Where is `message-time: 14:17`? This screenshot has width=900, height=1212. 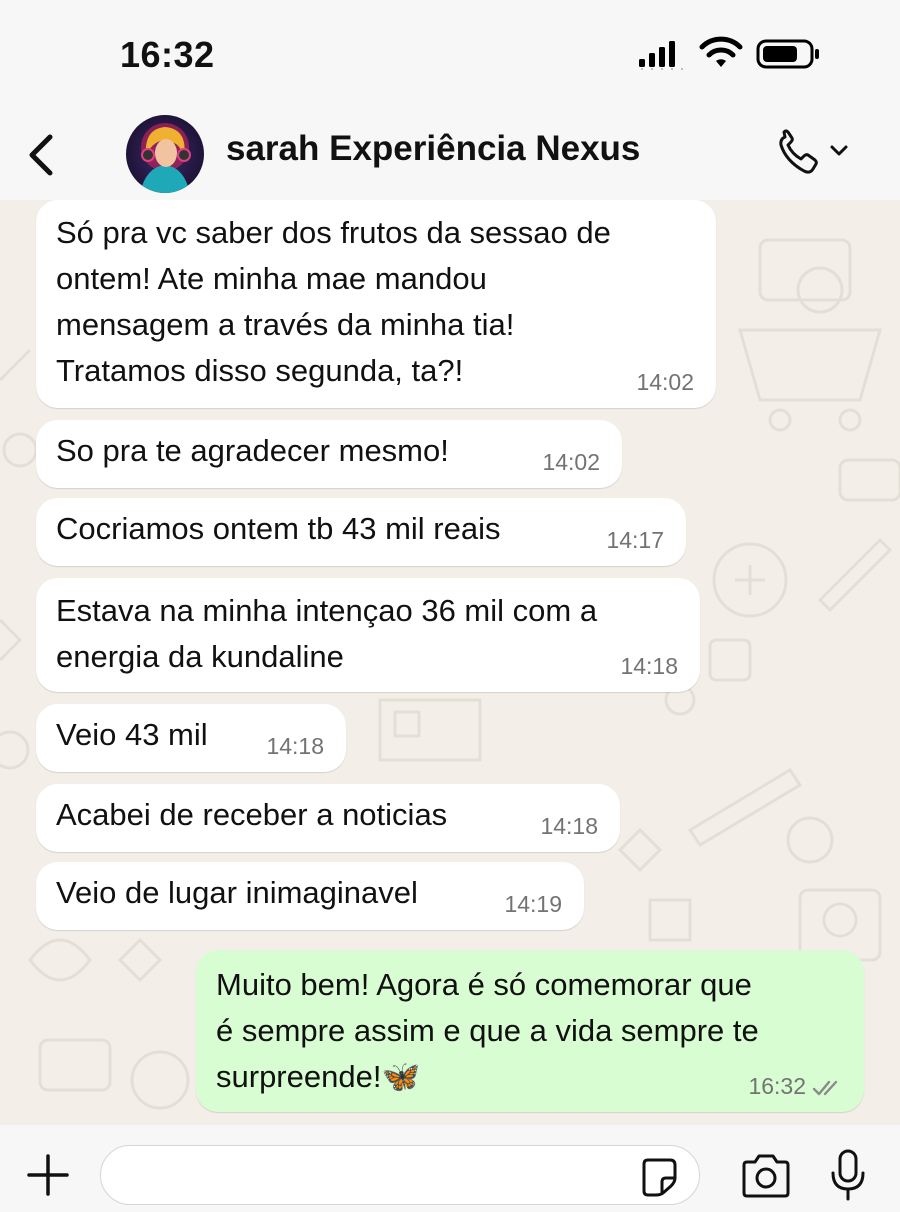 message-time: 14:17 is located at coordinates (635, 540).